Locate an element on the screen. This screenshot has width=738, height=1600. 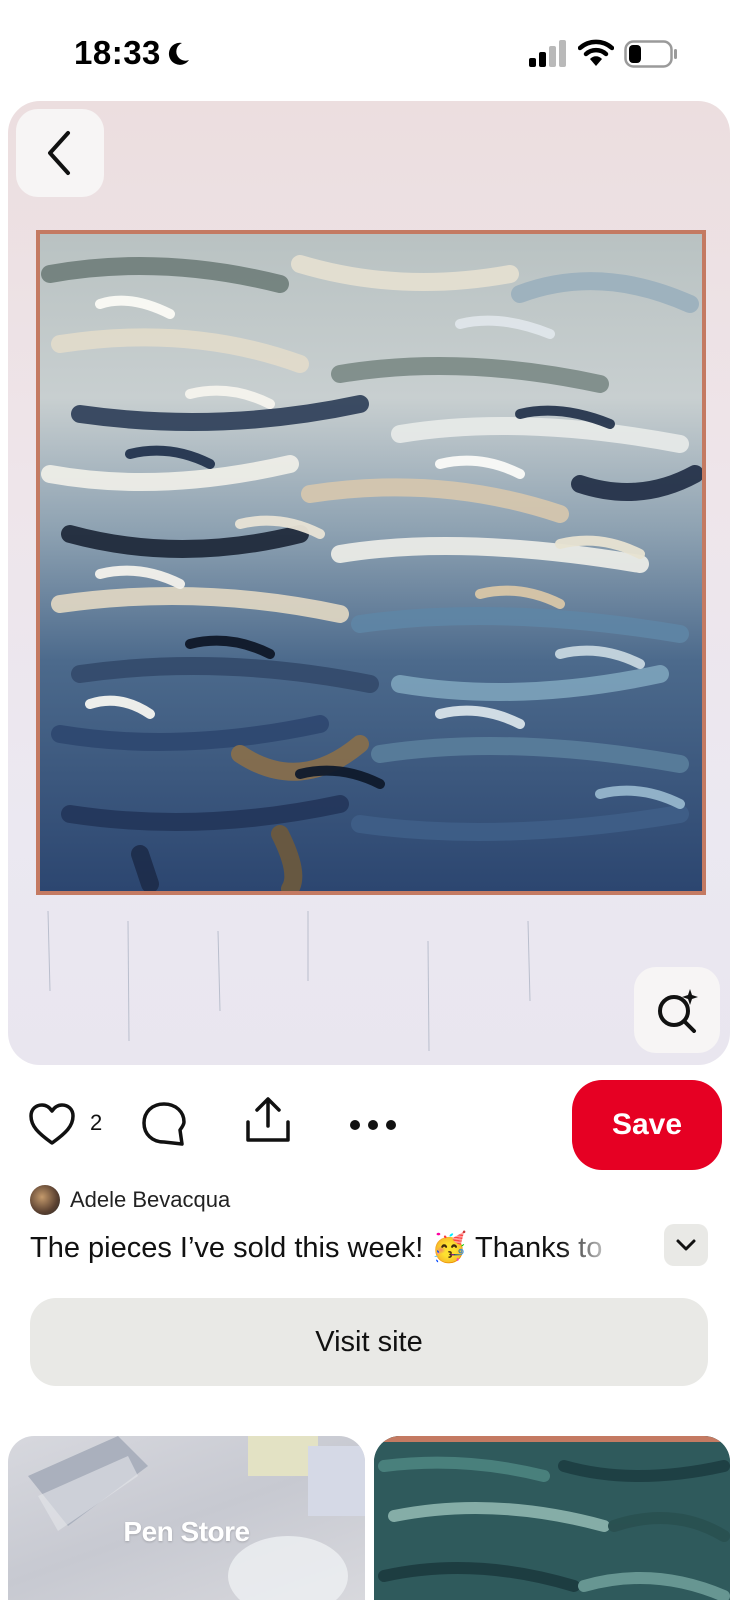
wifi-icon is located at coordinates (596, 52).